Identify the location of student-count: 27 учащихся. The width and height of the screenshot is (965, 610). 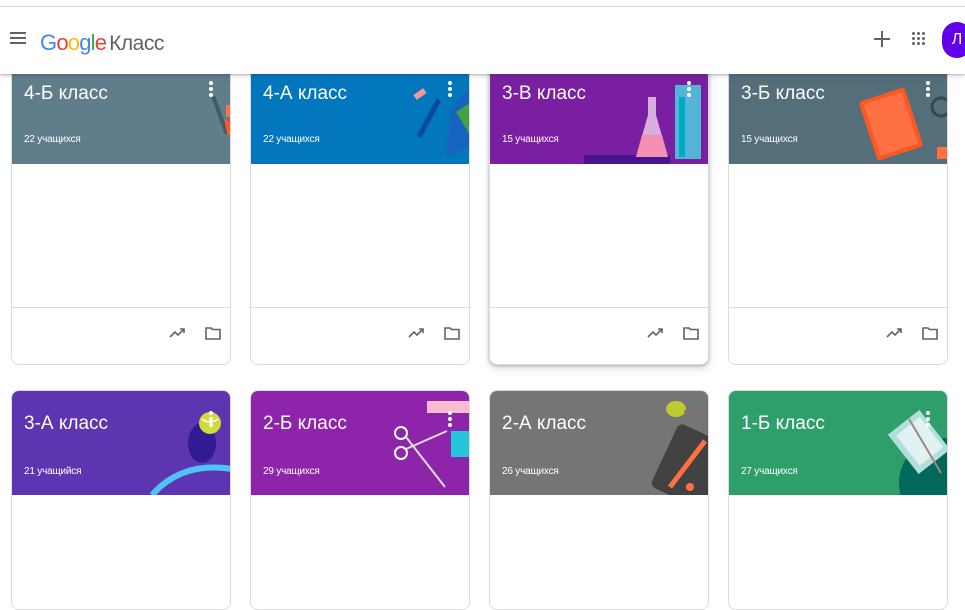
(769, 471).